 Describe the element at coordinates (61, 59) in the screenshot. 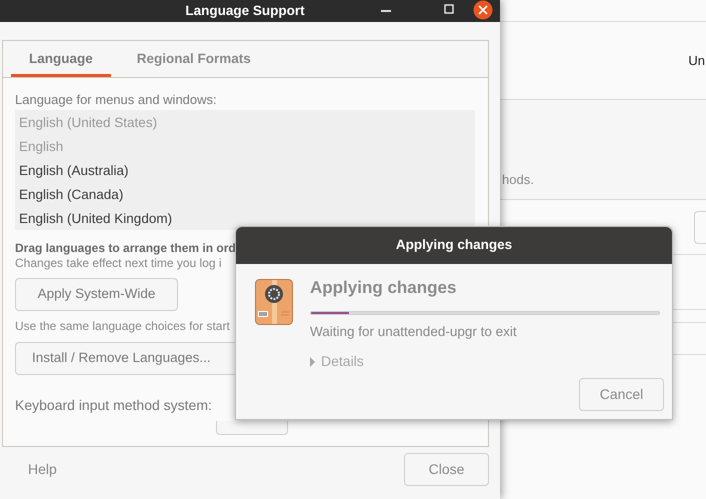

I see `tab: Language` at that location.